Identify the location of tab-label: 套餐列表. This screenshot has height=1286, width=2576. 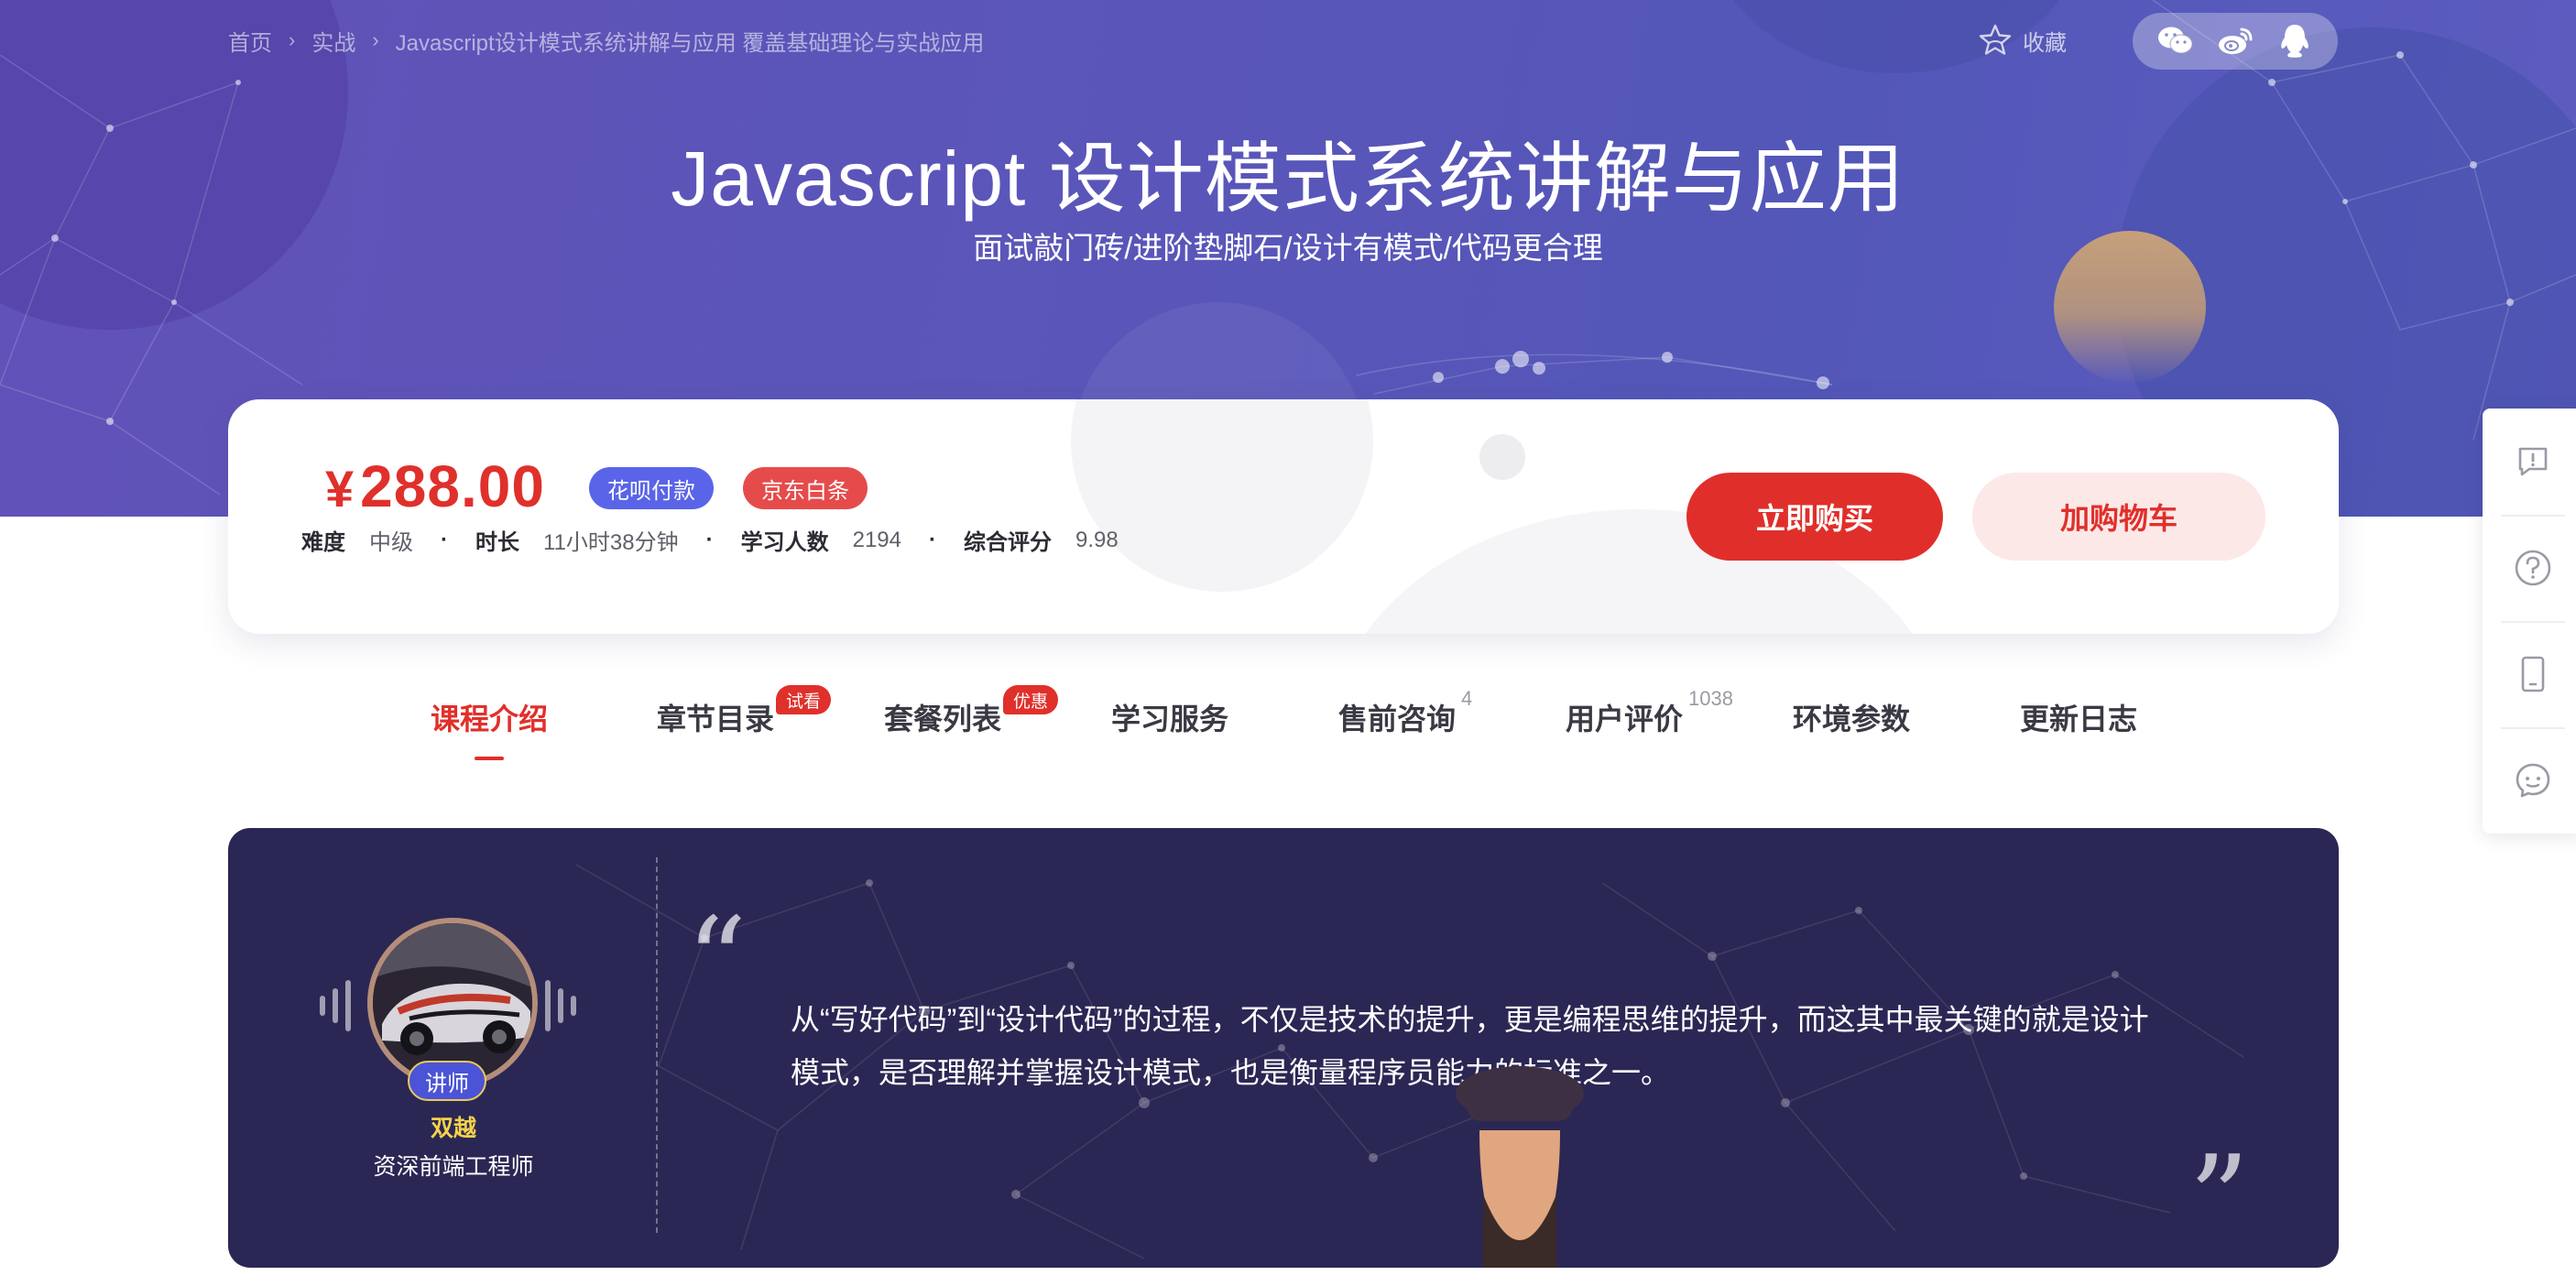
(943, 719).